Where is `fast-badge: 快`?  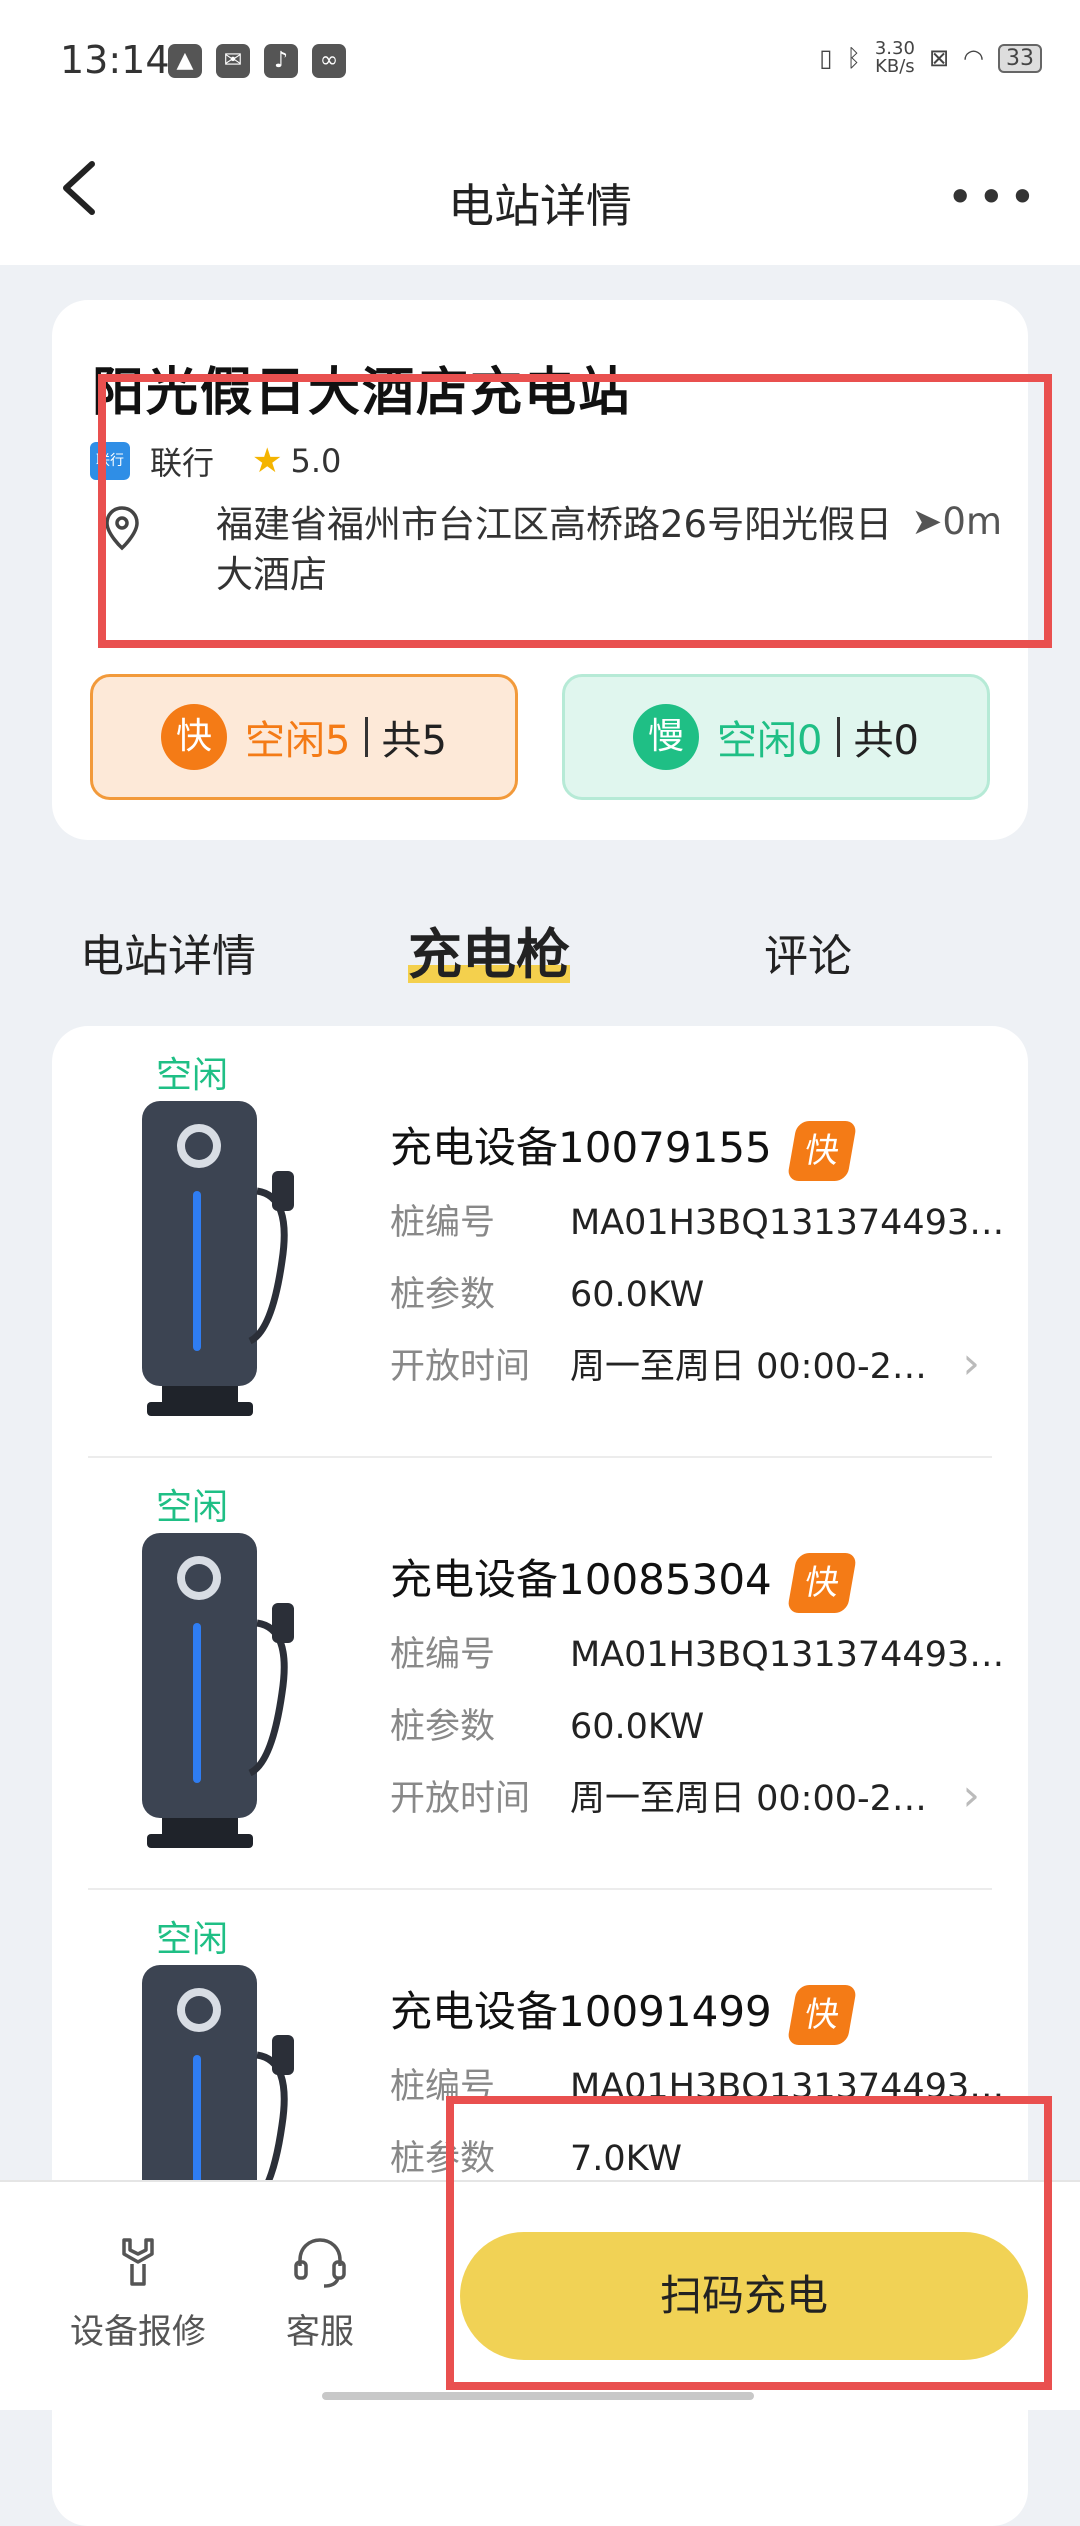 fast-badge: 快 is located at coordinates (194, 737).